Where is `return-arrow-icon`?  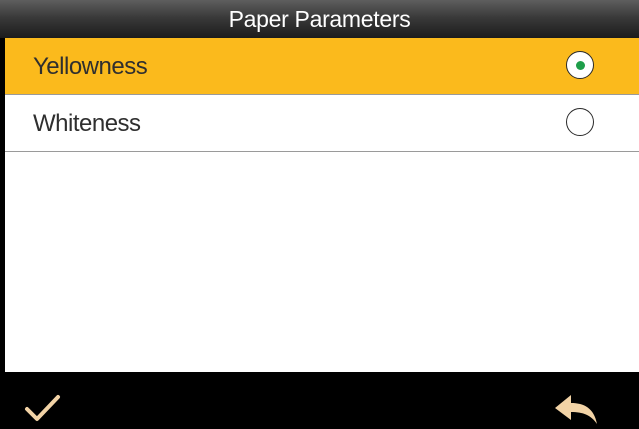 return-arrow-icon is located at coordinates (576, 409).